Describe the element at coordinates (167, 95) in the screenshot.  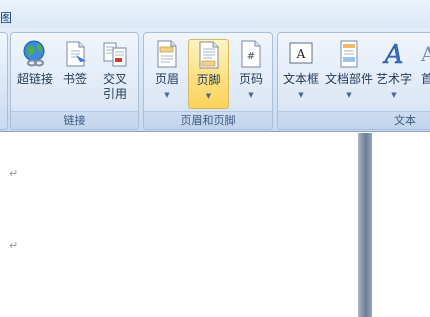
I see `header-dropdown-icon: ▼` at that location.